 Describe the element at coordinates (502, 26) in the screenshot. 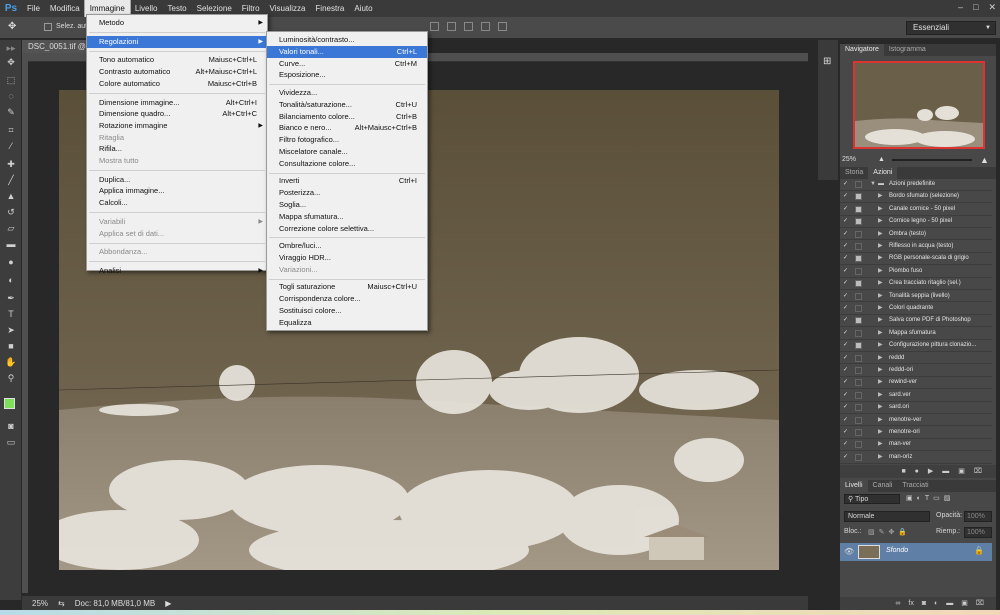

I see `align-hcenter-button` at that location.